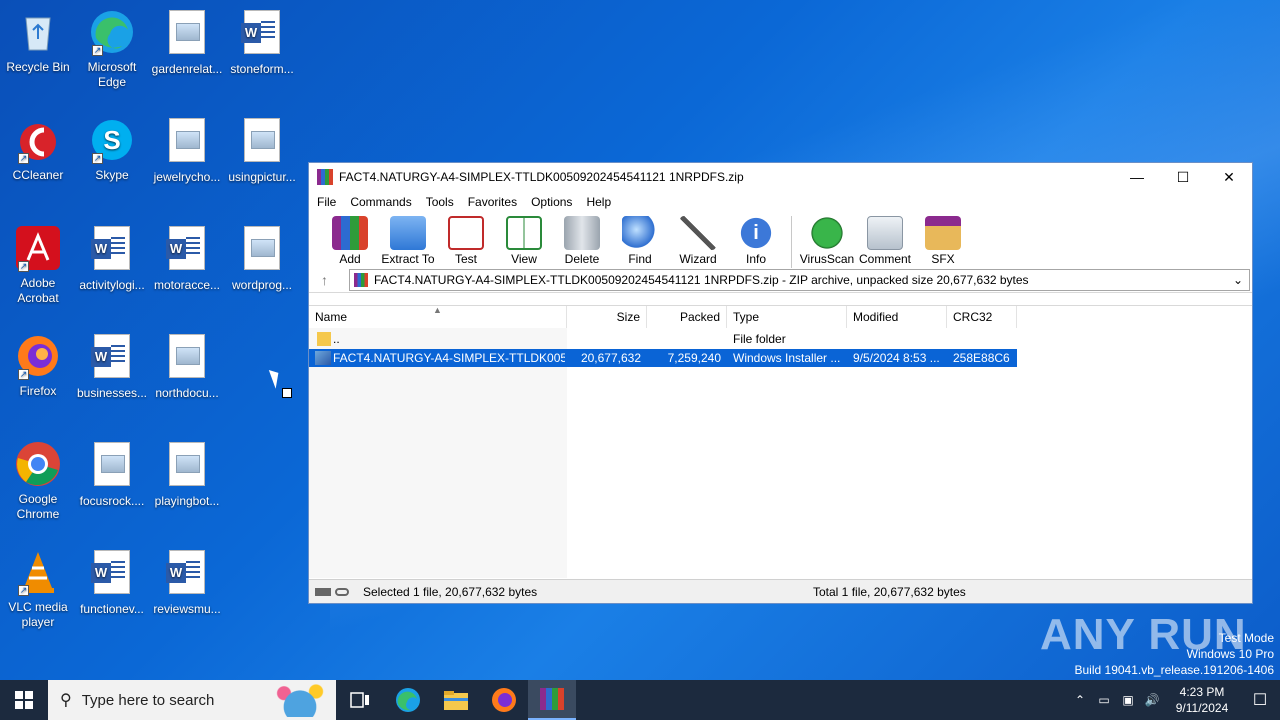  Describe the element at coordinates (1241, 280) in the screenshot. I see `chevron-down-icon: ⌄` at that location.